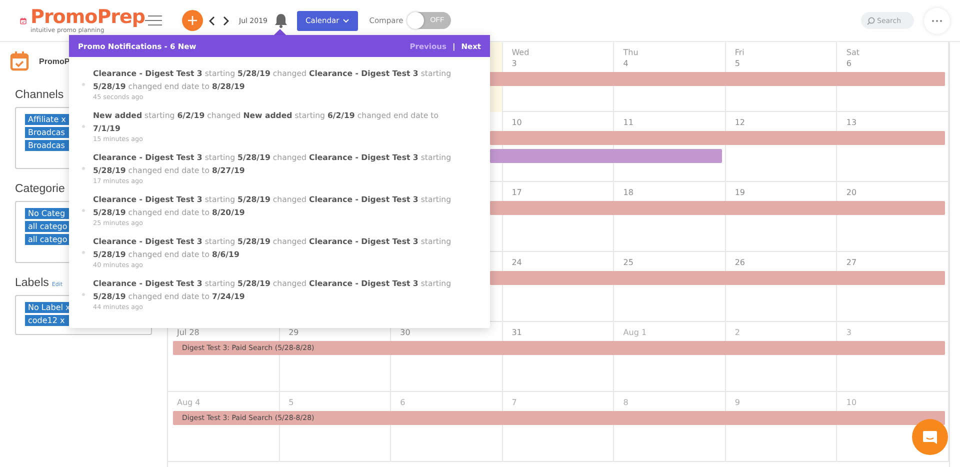  Describe the element at coordinates (625, 63) in the screenshot. I see `date-number: 4` at that location.